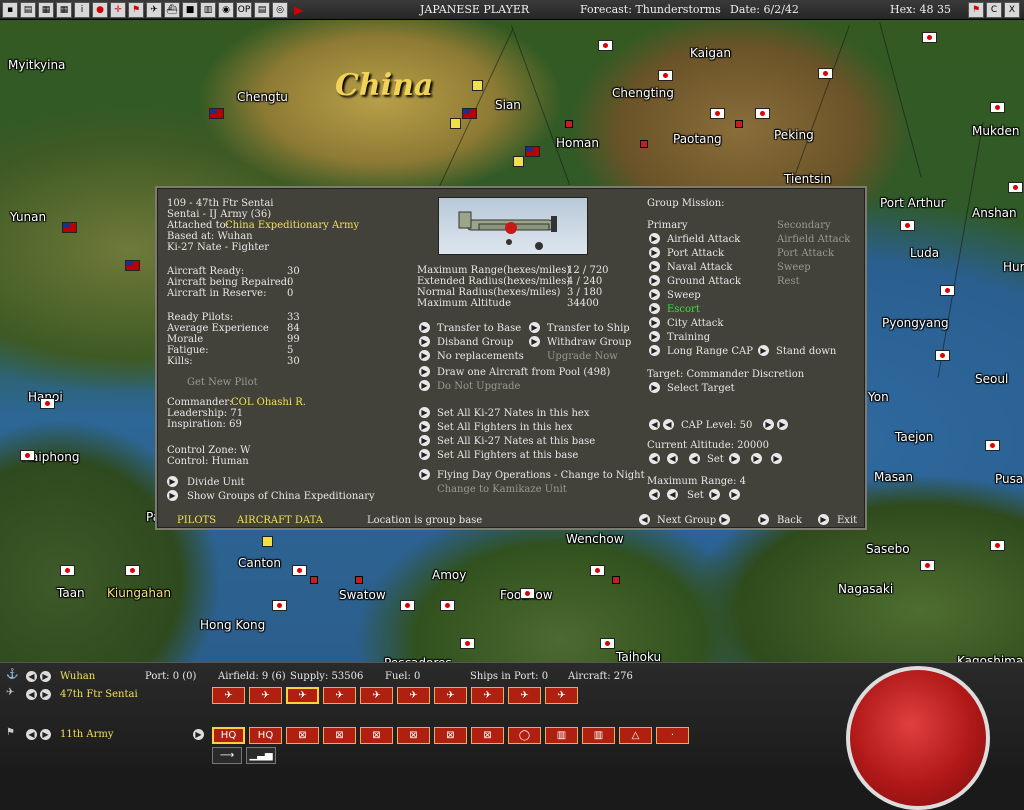  What do you see at coordinates (794, 135) in the screenshot?
I see `map-place-label: Peking` at bounding box center [794, 135].